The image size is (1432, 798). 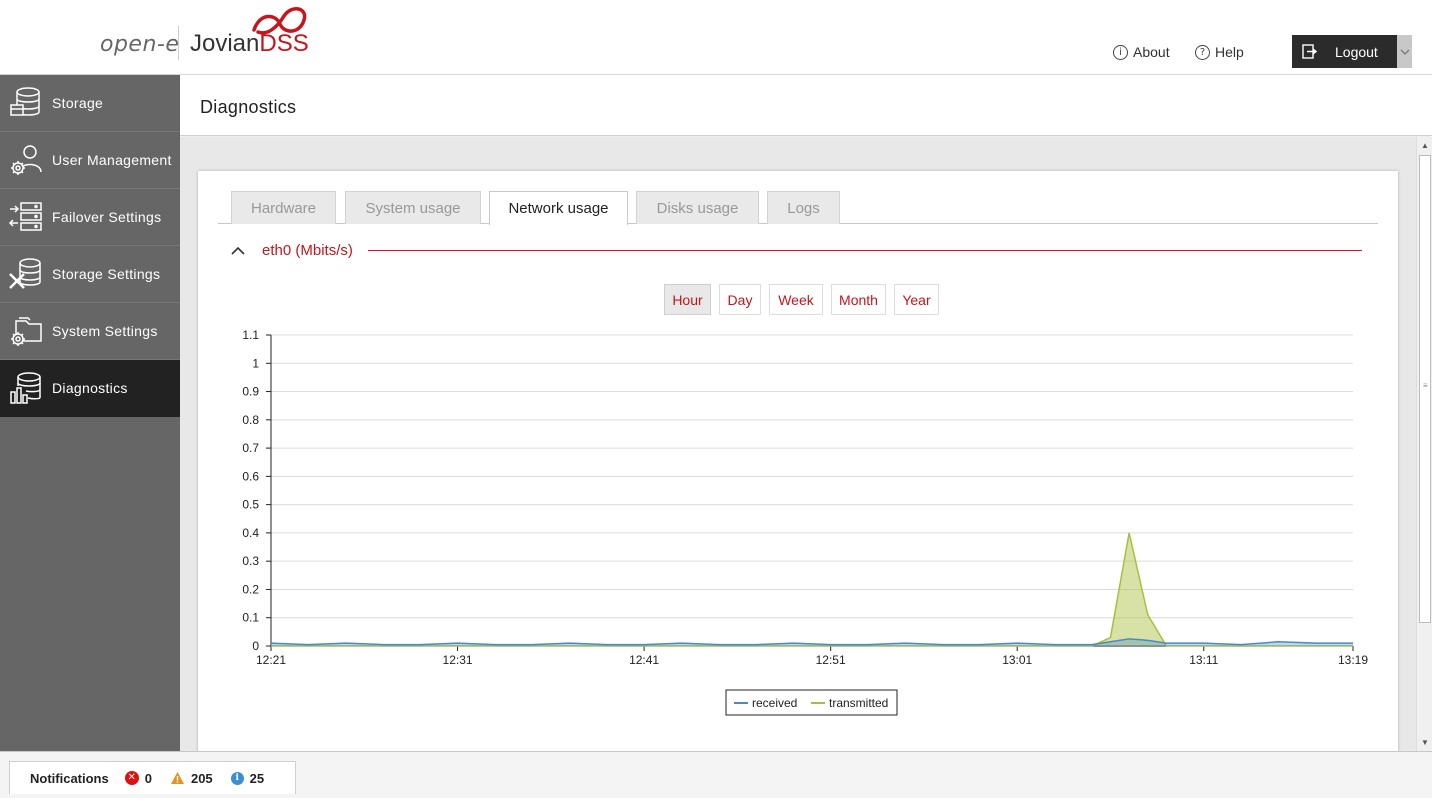 I want to click on sidebar-item-label: Diagnostics, so click(x=90, y=388).